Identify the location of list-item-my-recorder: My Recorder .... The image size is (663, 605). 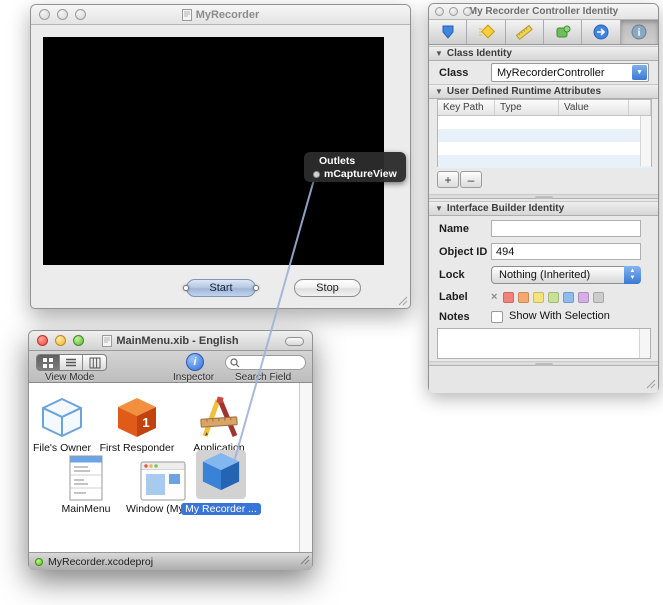
(221, 483).